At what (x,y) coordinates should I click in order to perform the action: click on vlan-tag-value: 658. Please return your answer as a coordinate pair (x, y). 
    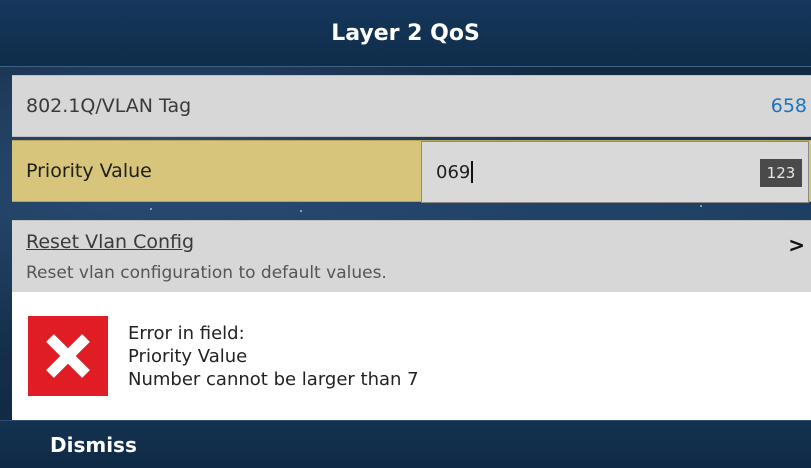
    Looking at the image, I should click on (788, 106).